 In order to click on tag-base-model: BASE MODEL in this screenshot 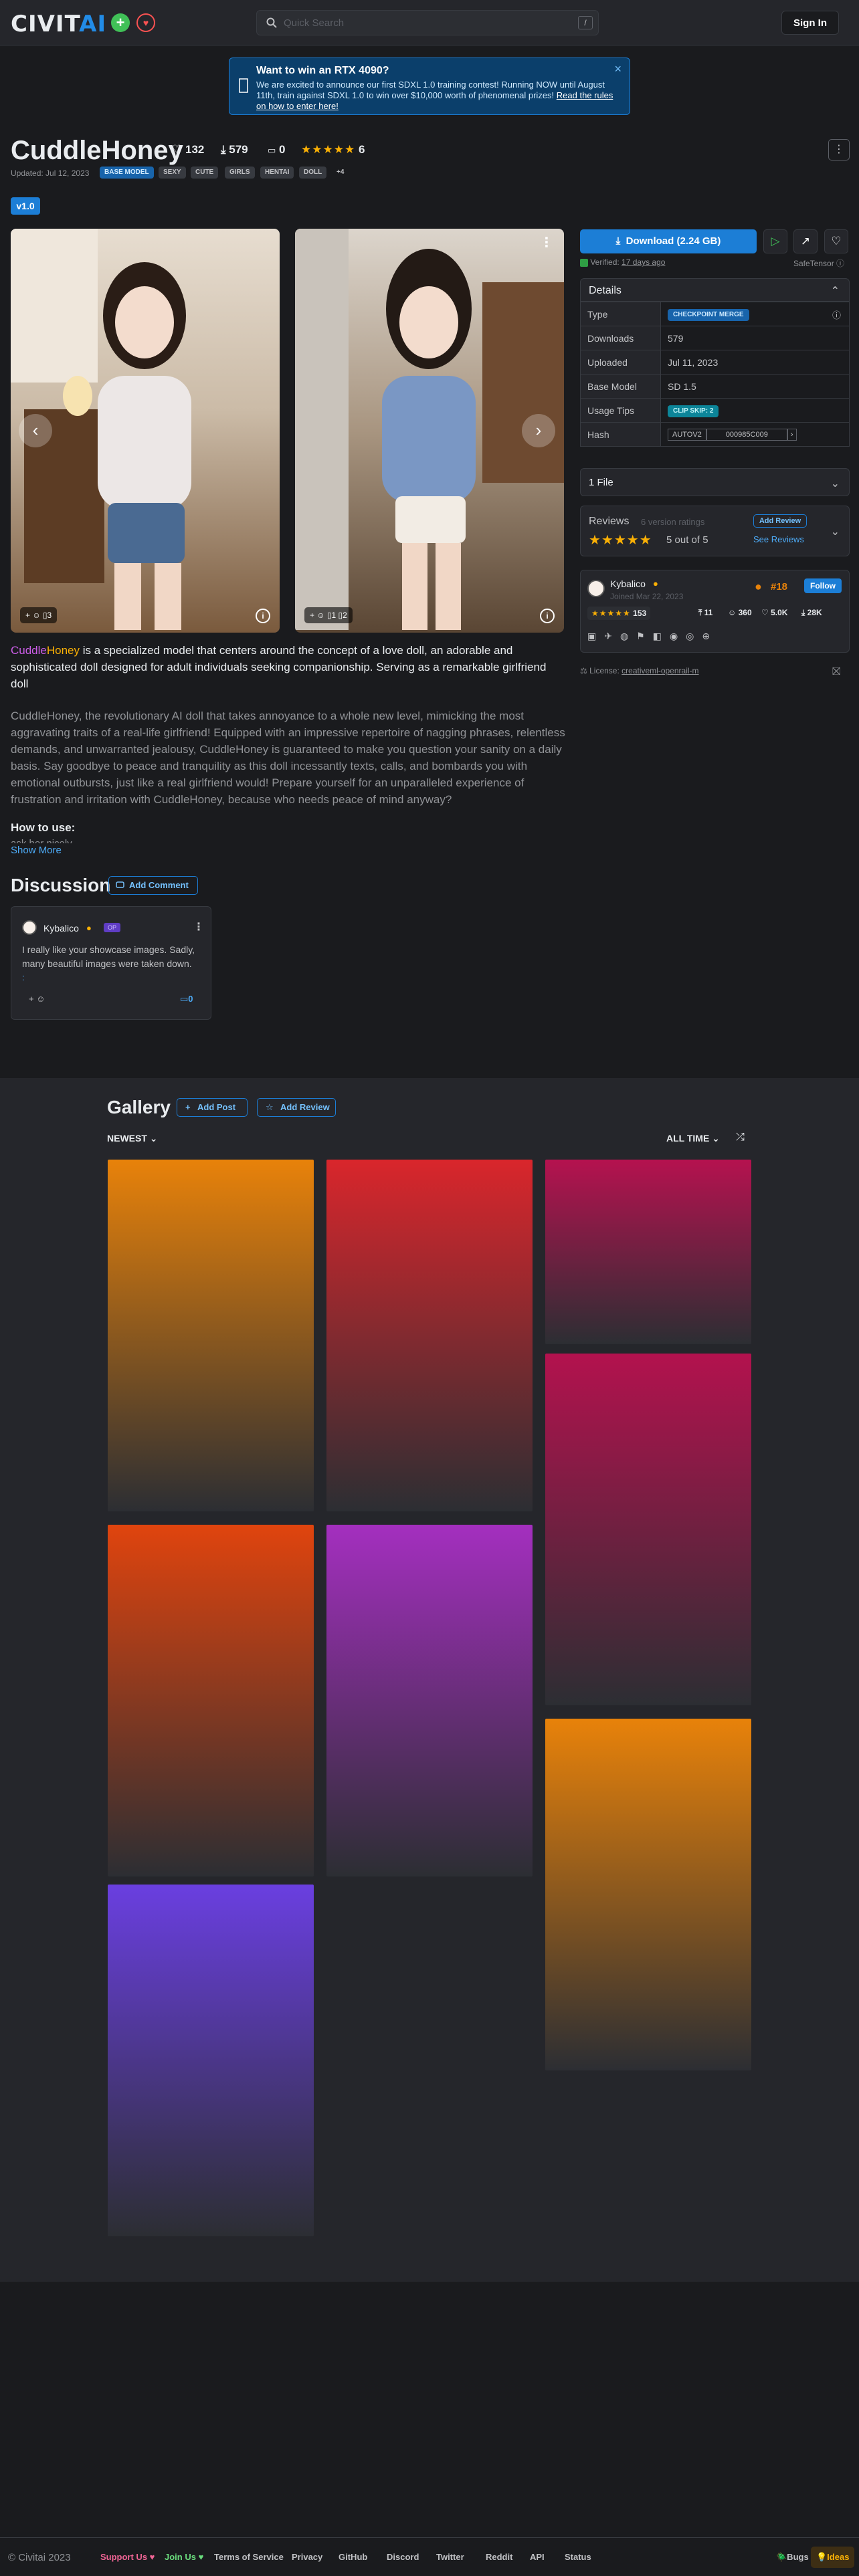, I will do `click(127, 173)`.